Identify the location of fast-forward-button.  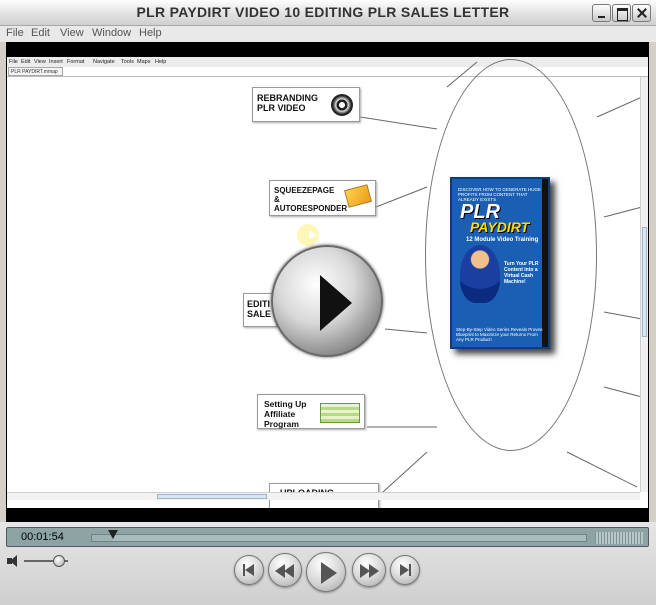
(369, 570).